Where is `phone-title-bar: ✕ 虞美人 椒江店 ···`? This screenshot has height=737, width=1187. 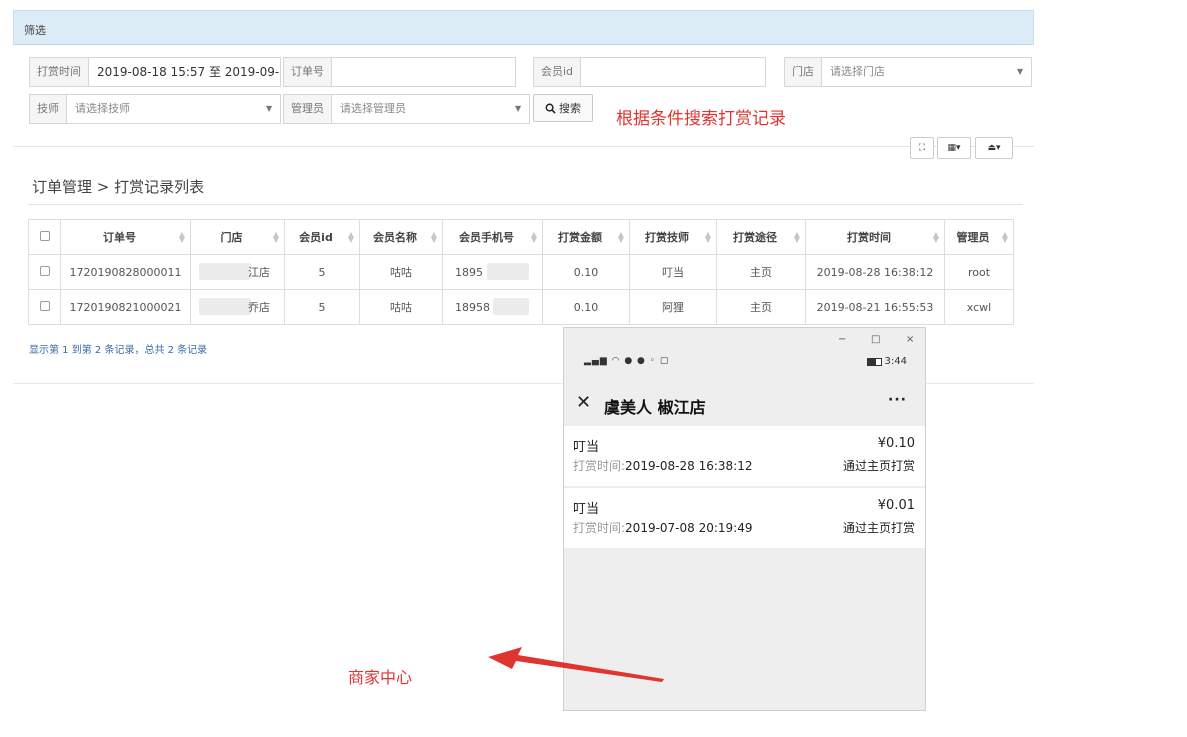
phone-title-bar: ✕ 虞美人 椒江店 ··· is located at coordinates (744, 404).